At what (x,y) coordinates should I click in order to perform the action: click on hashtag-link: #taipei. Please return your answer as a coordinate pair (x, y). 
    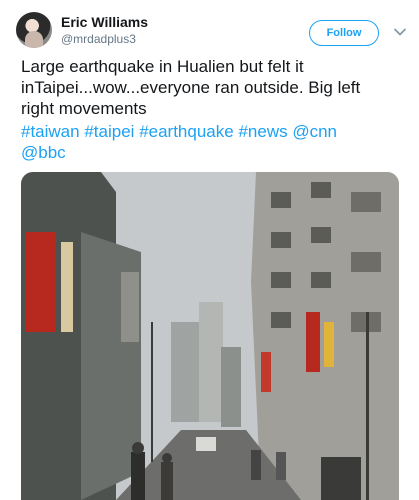
    Looking at the image, I should click on (109, 131).